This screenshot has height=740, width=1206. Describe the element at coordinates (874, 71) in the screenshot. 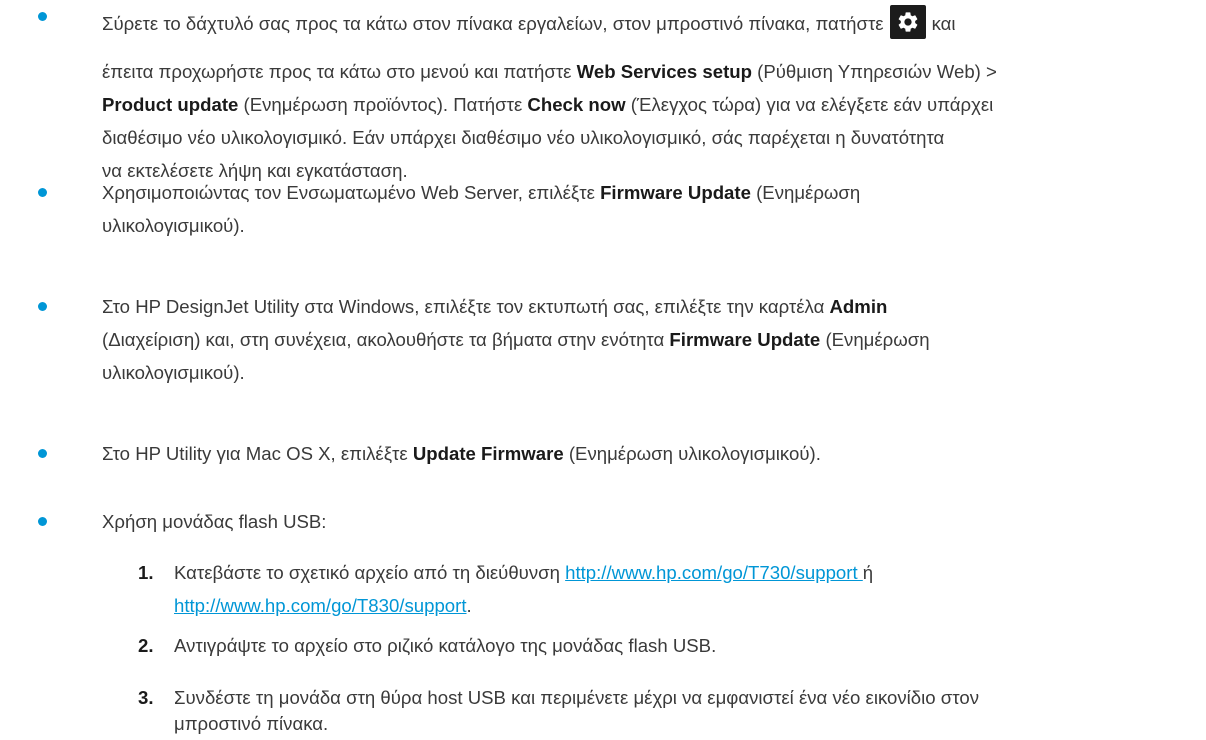

I see `text-segment: (Ρύθμιση Υπηρεσιών Web) >` at that location.